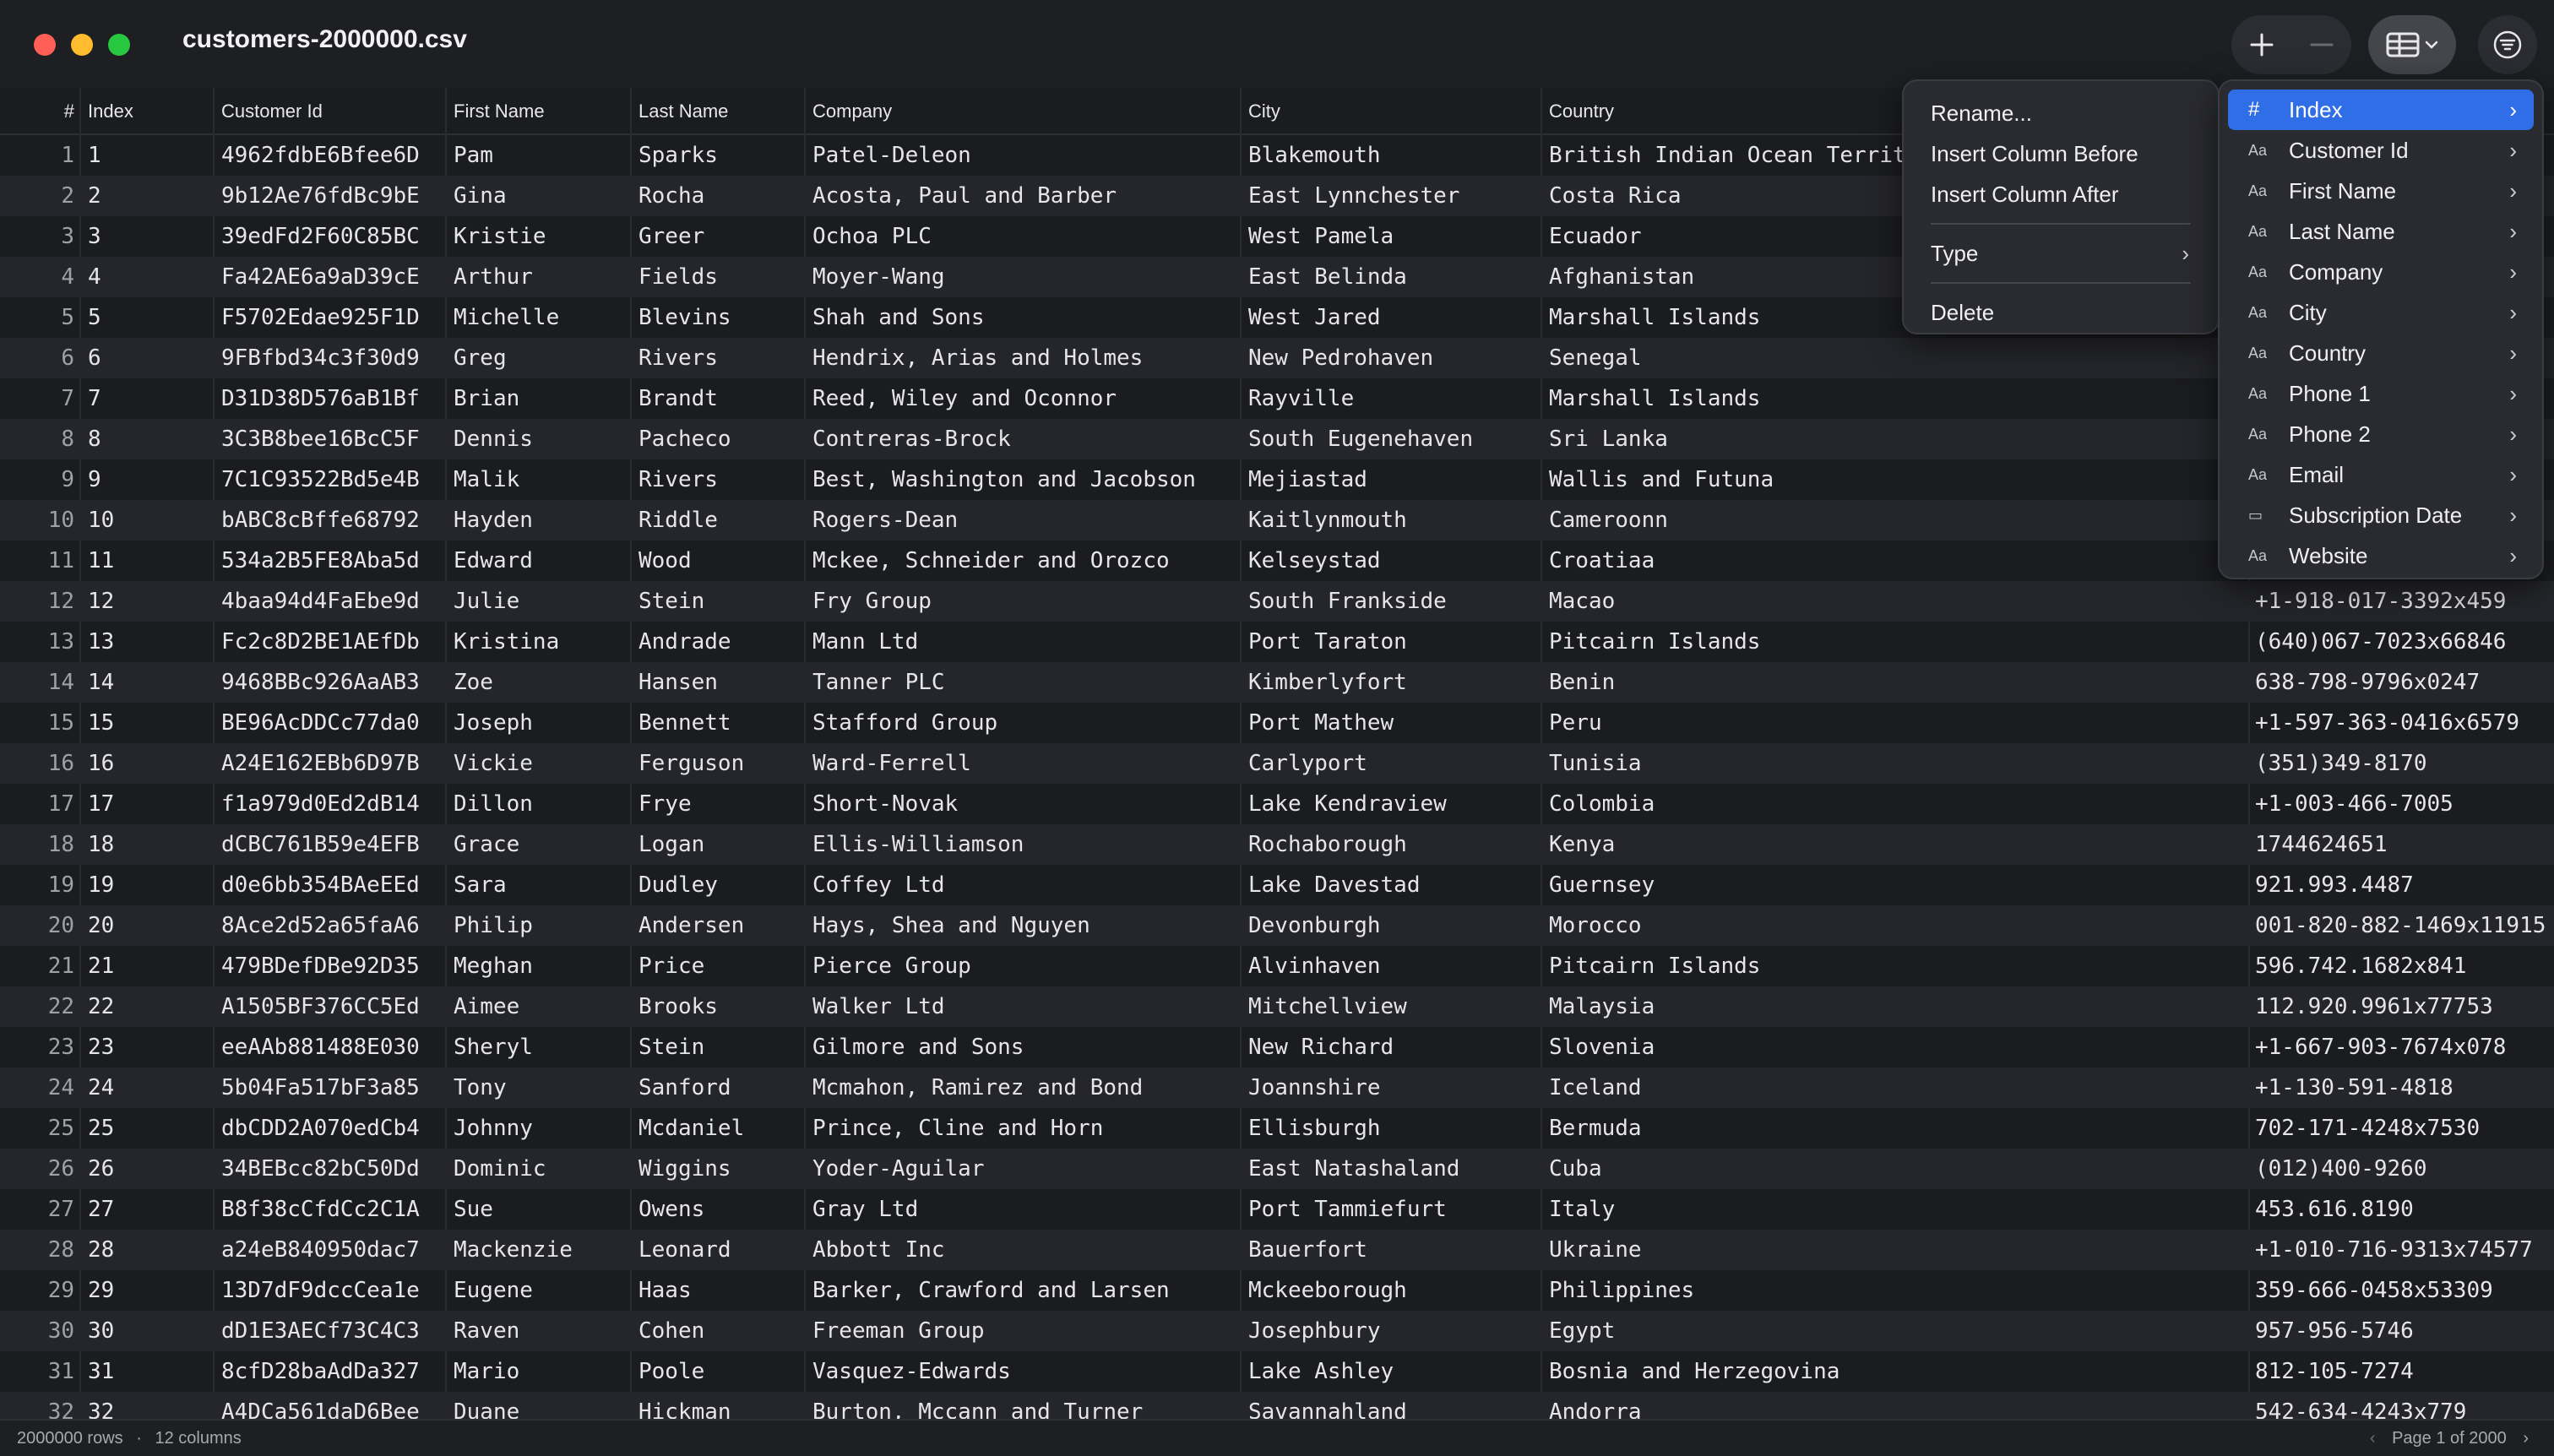 This screenshot has width=2554, height=1456. I want to click on company-cell: Gray Ltd, so click(1024, 1209).